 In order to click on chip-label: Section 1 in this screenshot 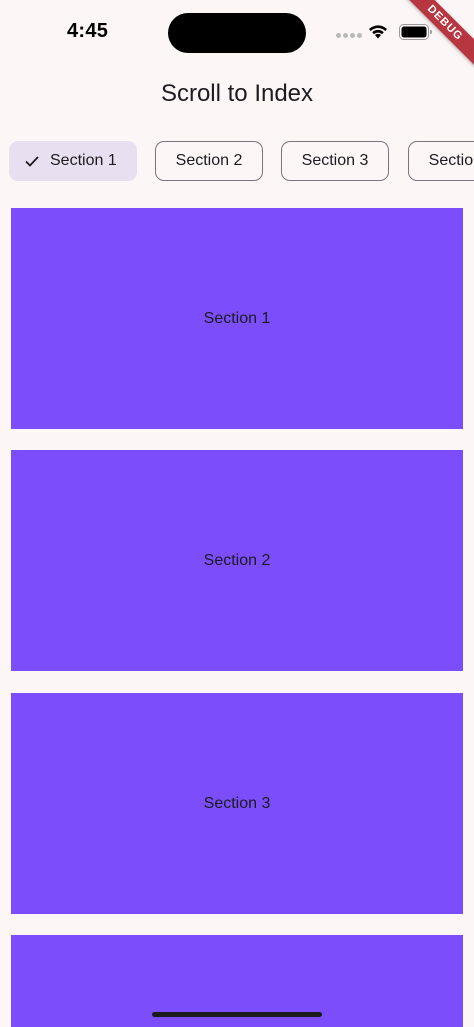, I will do `click(83, 160)`.